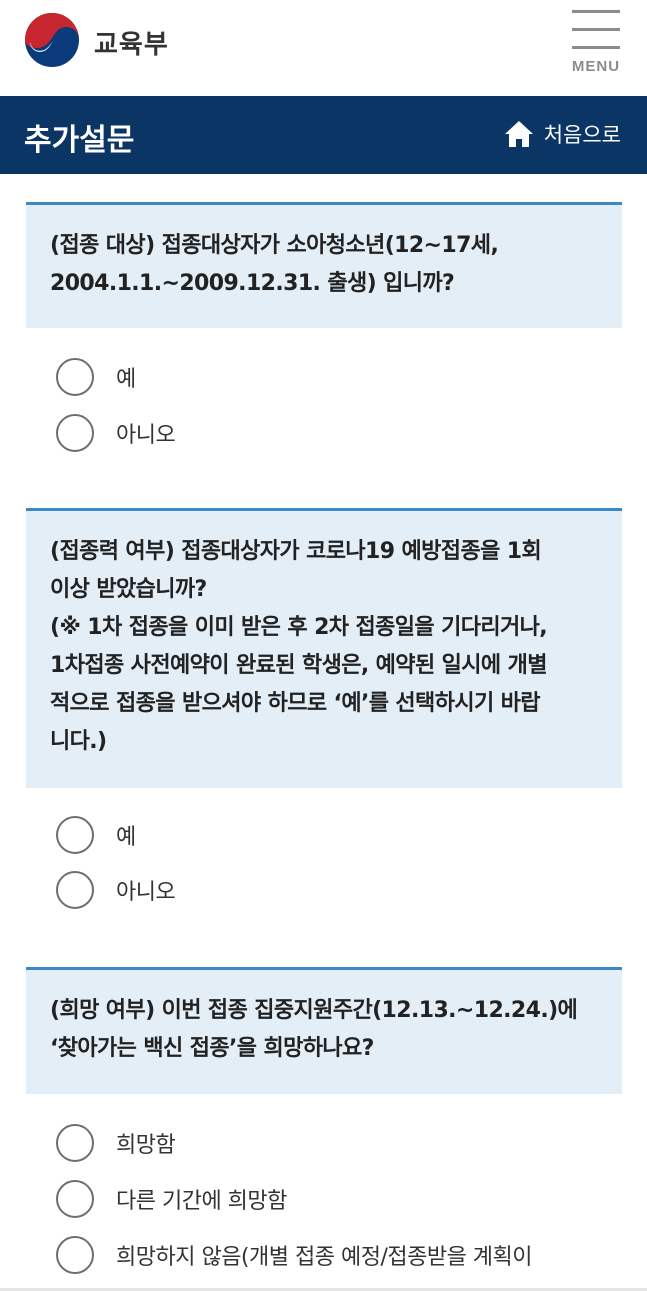  I want to click on radio-option: 희망함, so click(116, 1143).